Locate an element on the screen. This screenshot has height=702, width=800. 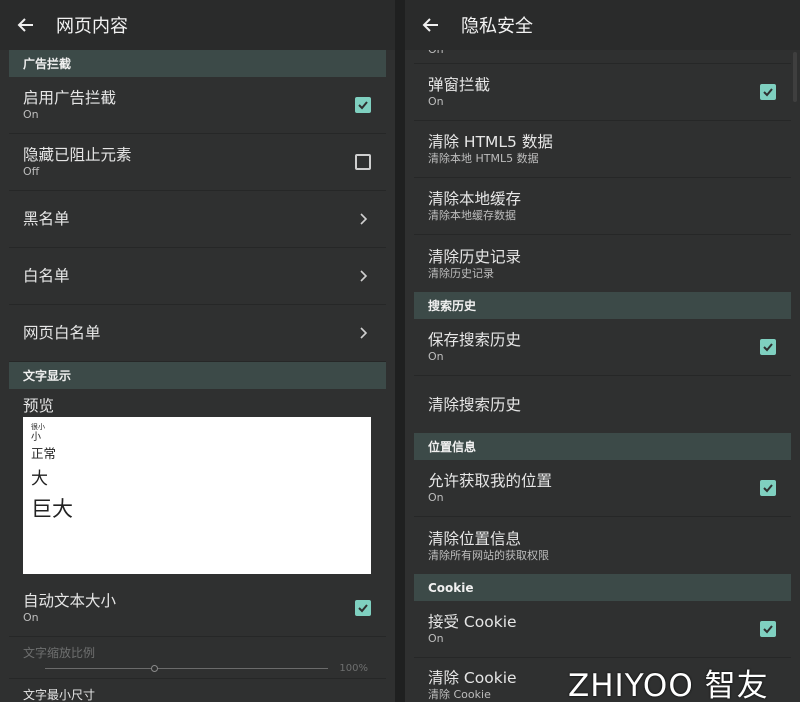
preview-tiny-text: 很小 is located at coordinates (38, 427).